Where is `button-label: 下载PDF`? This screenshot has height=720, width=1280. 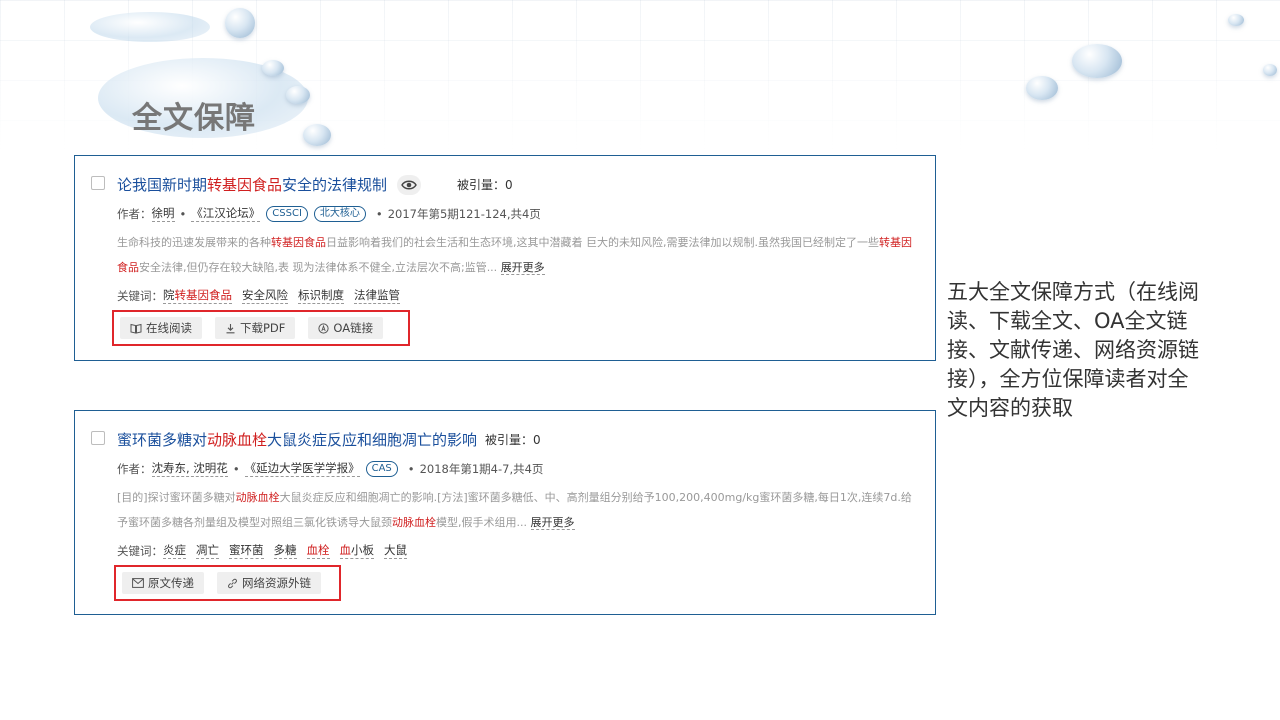 button-label: 下载PDF is located at coordinates (263, 328).